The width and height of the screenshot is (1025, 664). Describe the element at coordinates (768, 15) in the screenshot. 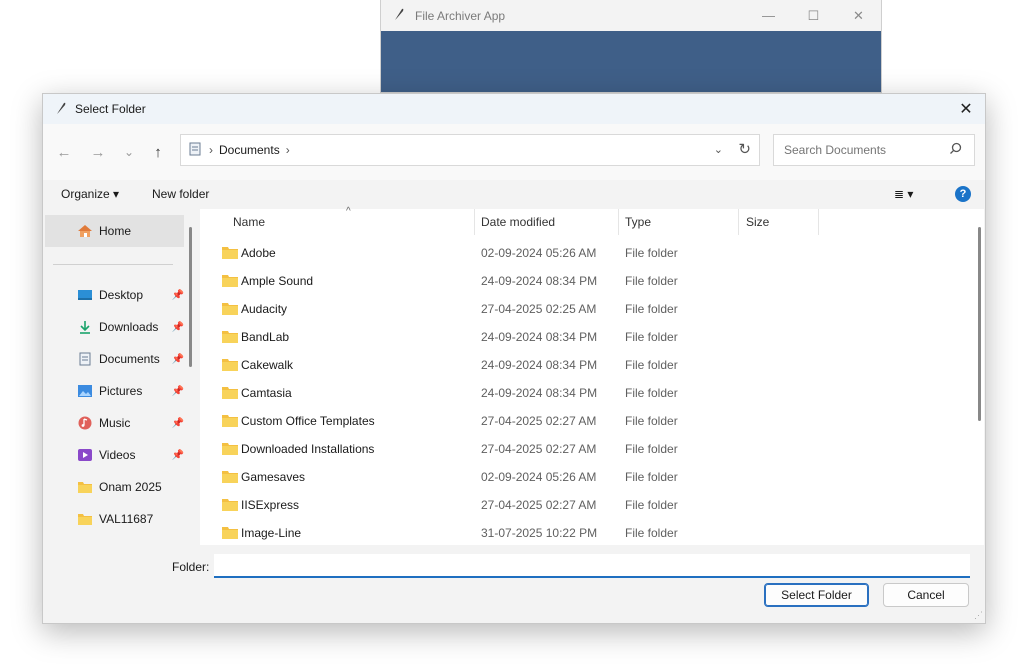

I see `minimize-button: —` at that location.